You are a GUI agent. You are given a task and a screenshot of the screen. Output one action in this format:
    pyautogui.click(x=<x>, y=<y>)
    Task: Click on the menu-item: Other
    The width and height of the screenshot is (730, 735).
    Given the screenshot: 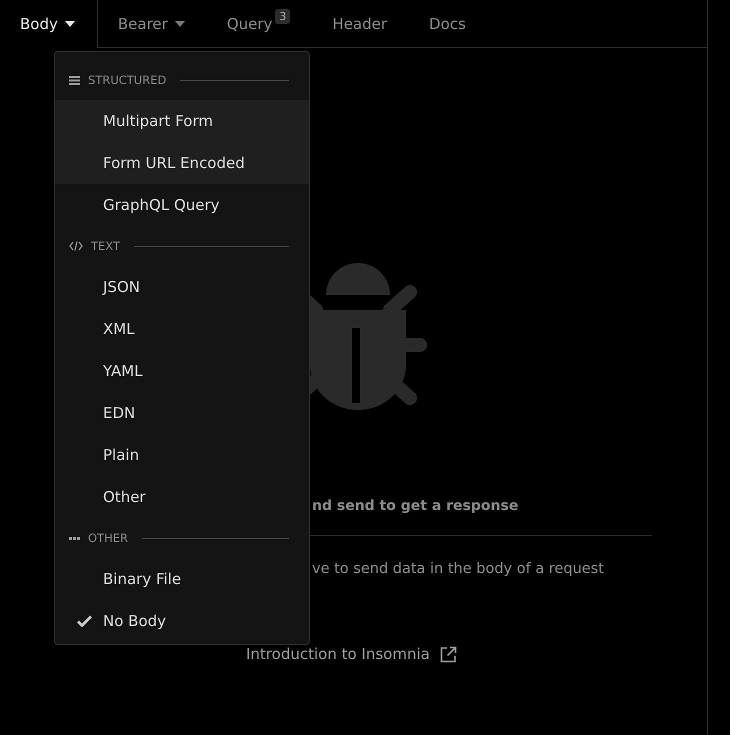 What is the action you would take?
    pyautogui.click(x=182, y=497)
    